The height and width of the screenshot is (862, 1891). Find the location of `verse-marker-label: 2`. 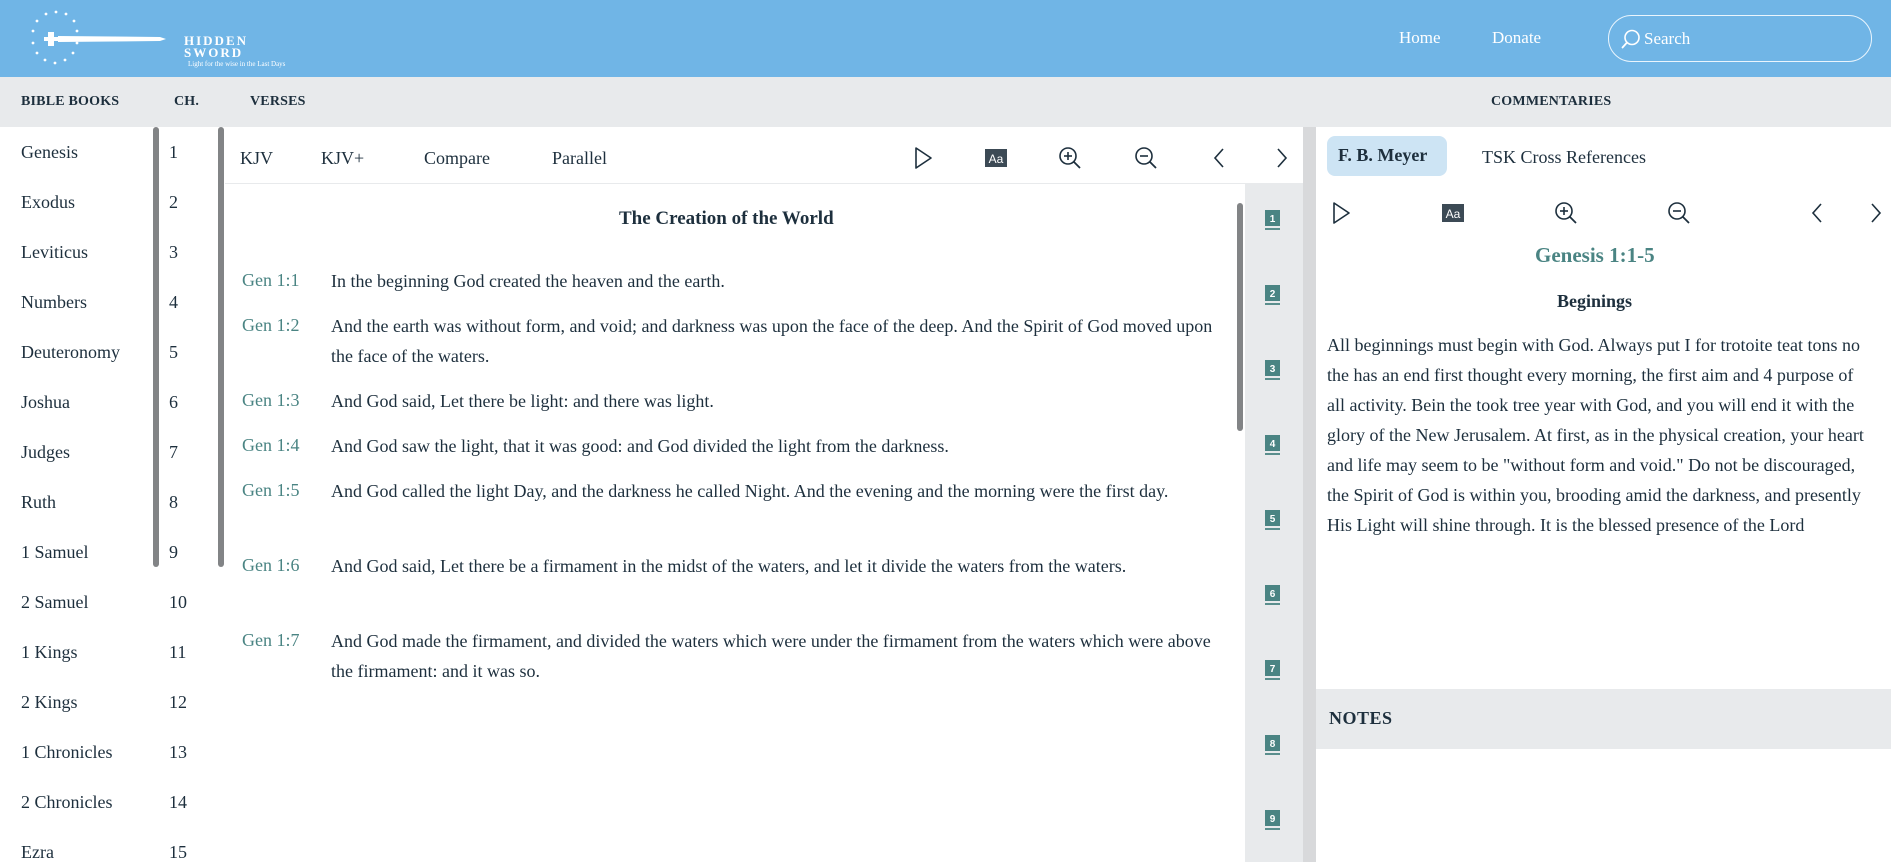

verse-marker-label: 2 is located at coordinates (1273, 294).